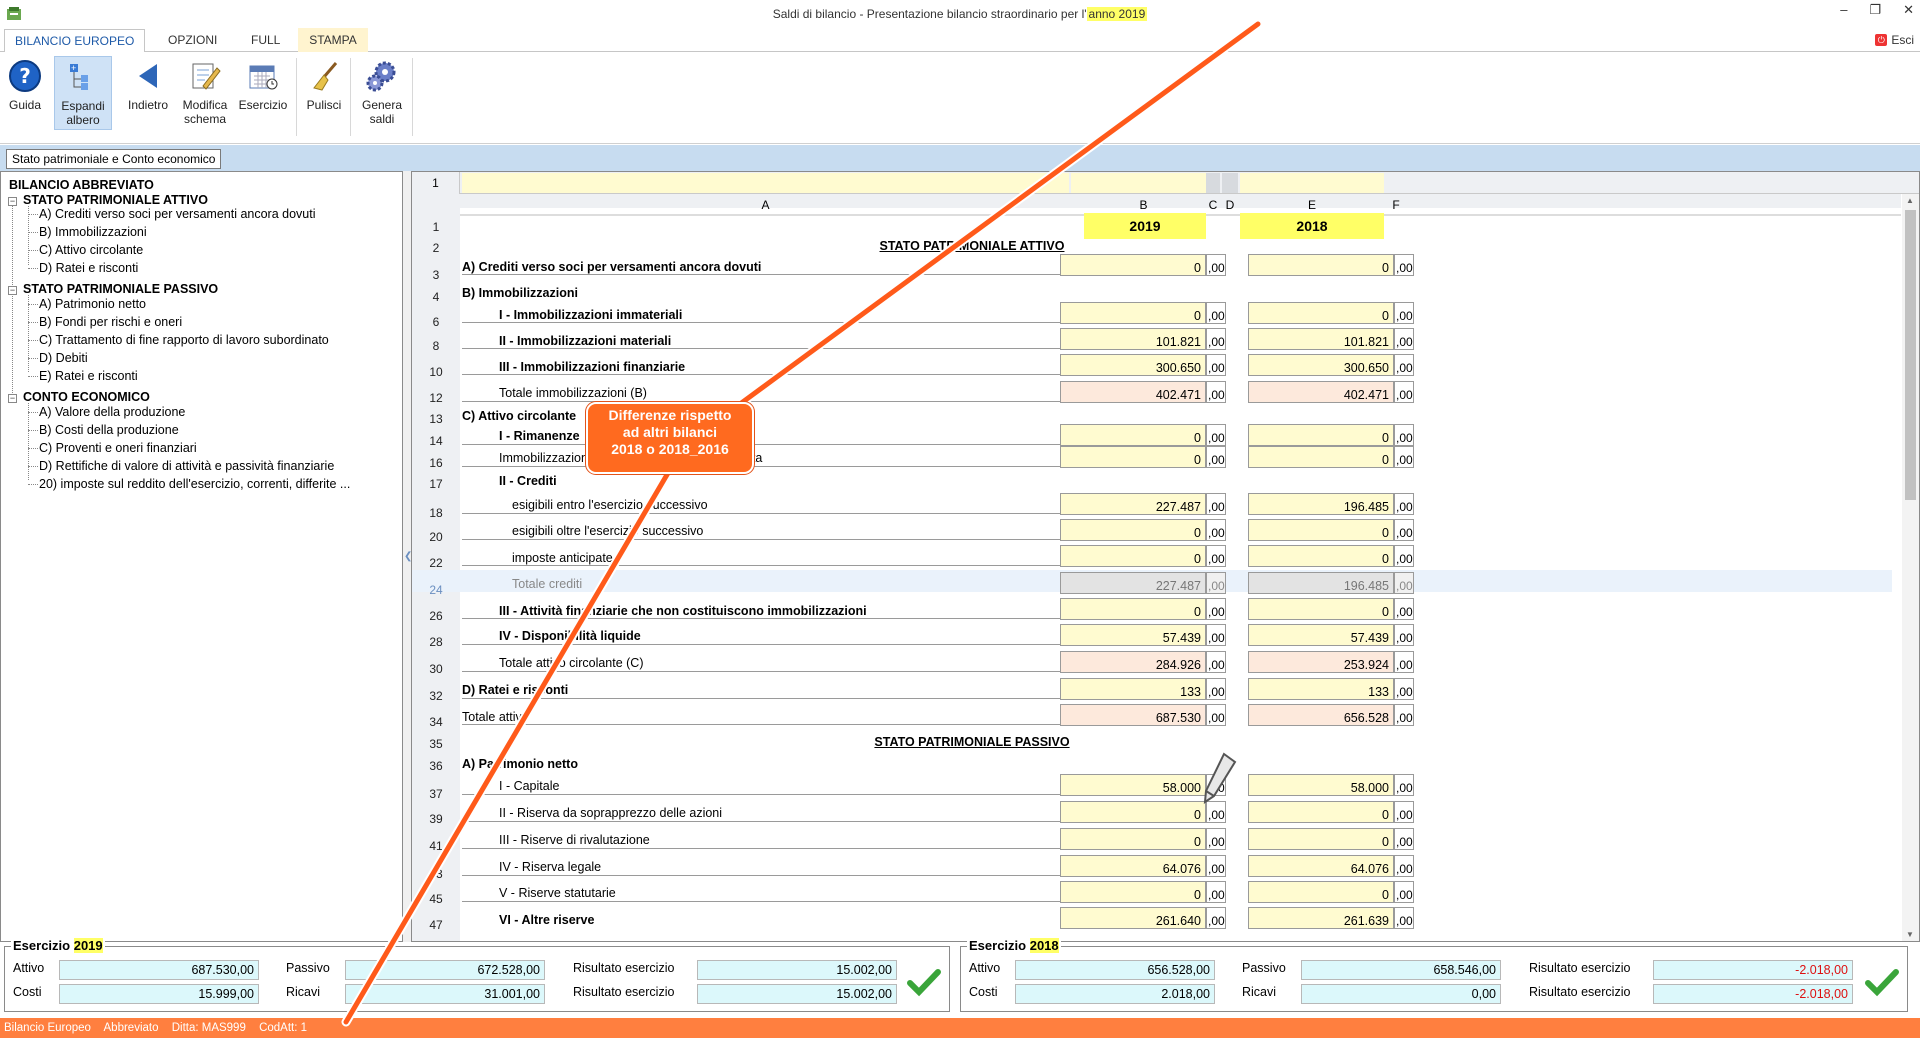  I want to click on value-2019: 133, so click(1133, 689).